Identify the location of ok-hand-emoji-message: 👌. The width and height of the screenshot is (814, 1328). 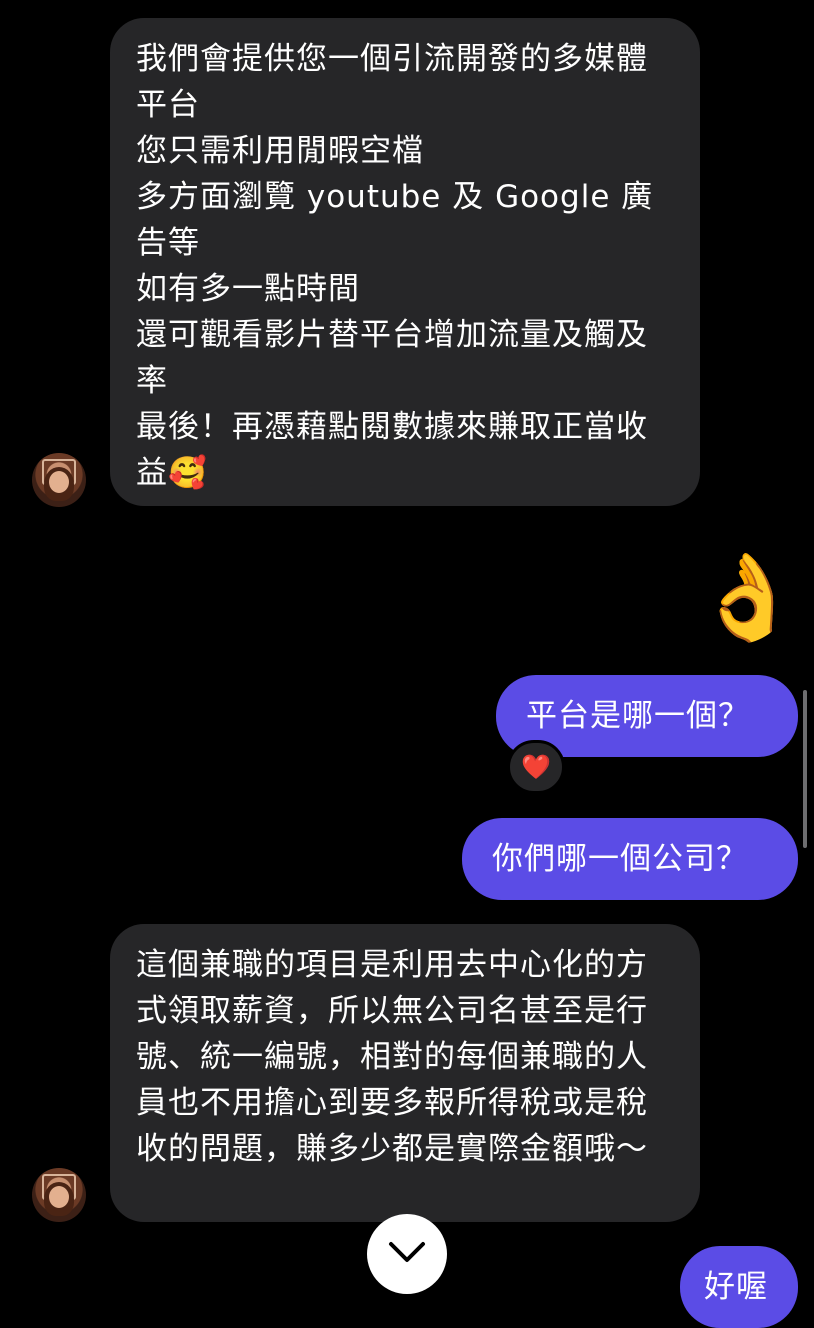
(747, 597).